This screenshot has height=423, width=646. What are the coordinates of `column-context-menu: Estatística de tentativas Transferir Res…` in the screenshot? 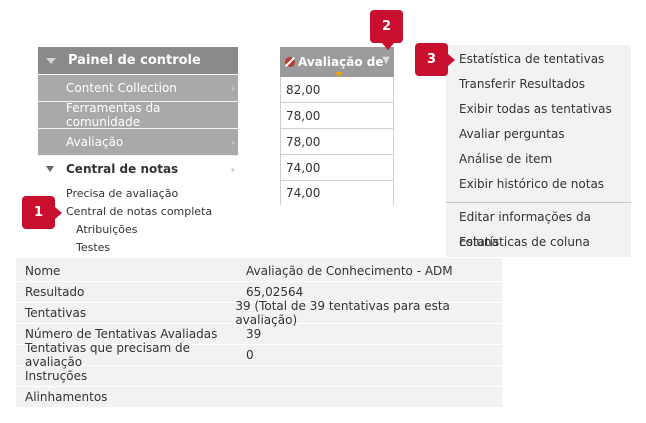 It's located at (538, 151).